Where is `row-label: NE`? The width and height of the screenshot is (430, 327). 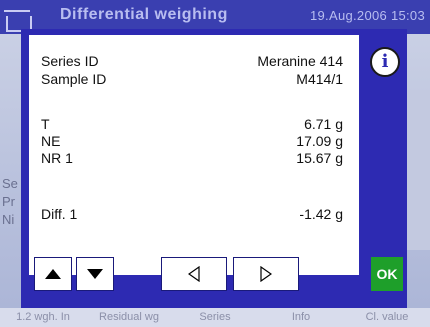
row-label: NE is located at coordinates (51, 141).